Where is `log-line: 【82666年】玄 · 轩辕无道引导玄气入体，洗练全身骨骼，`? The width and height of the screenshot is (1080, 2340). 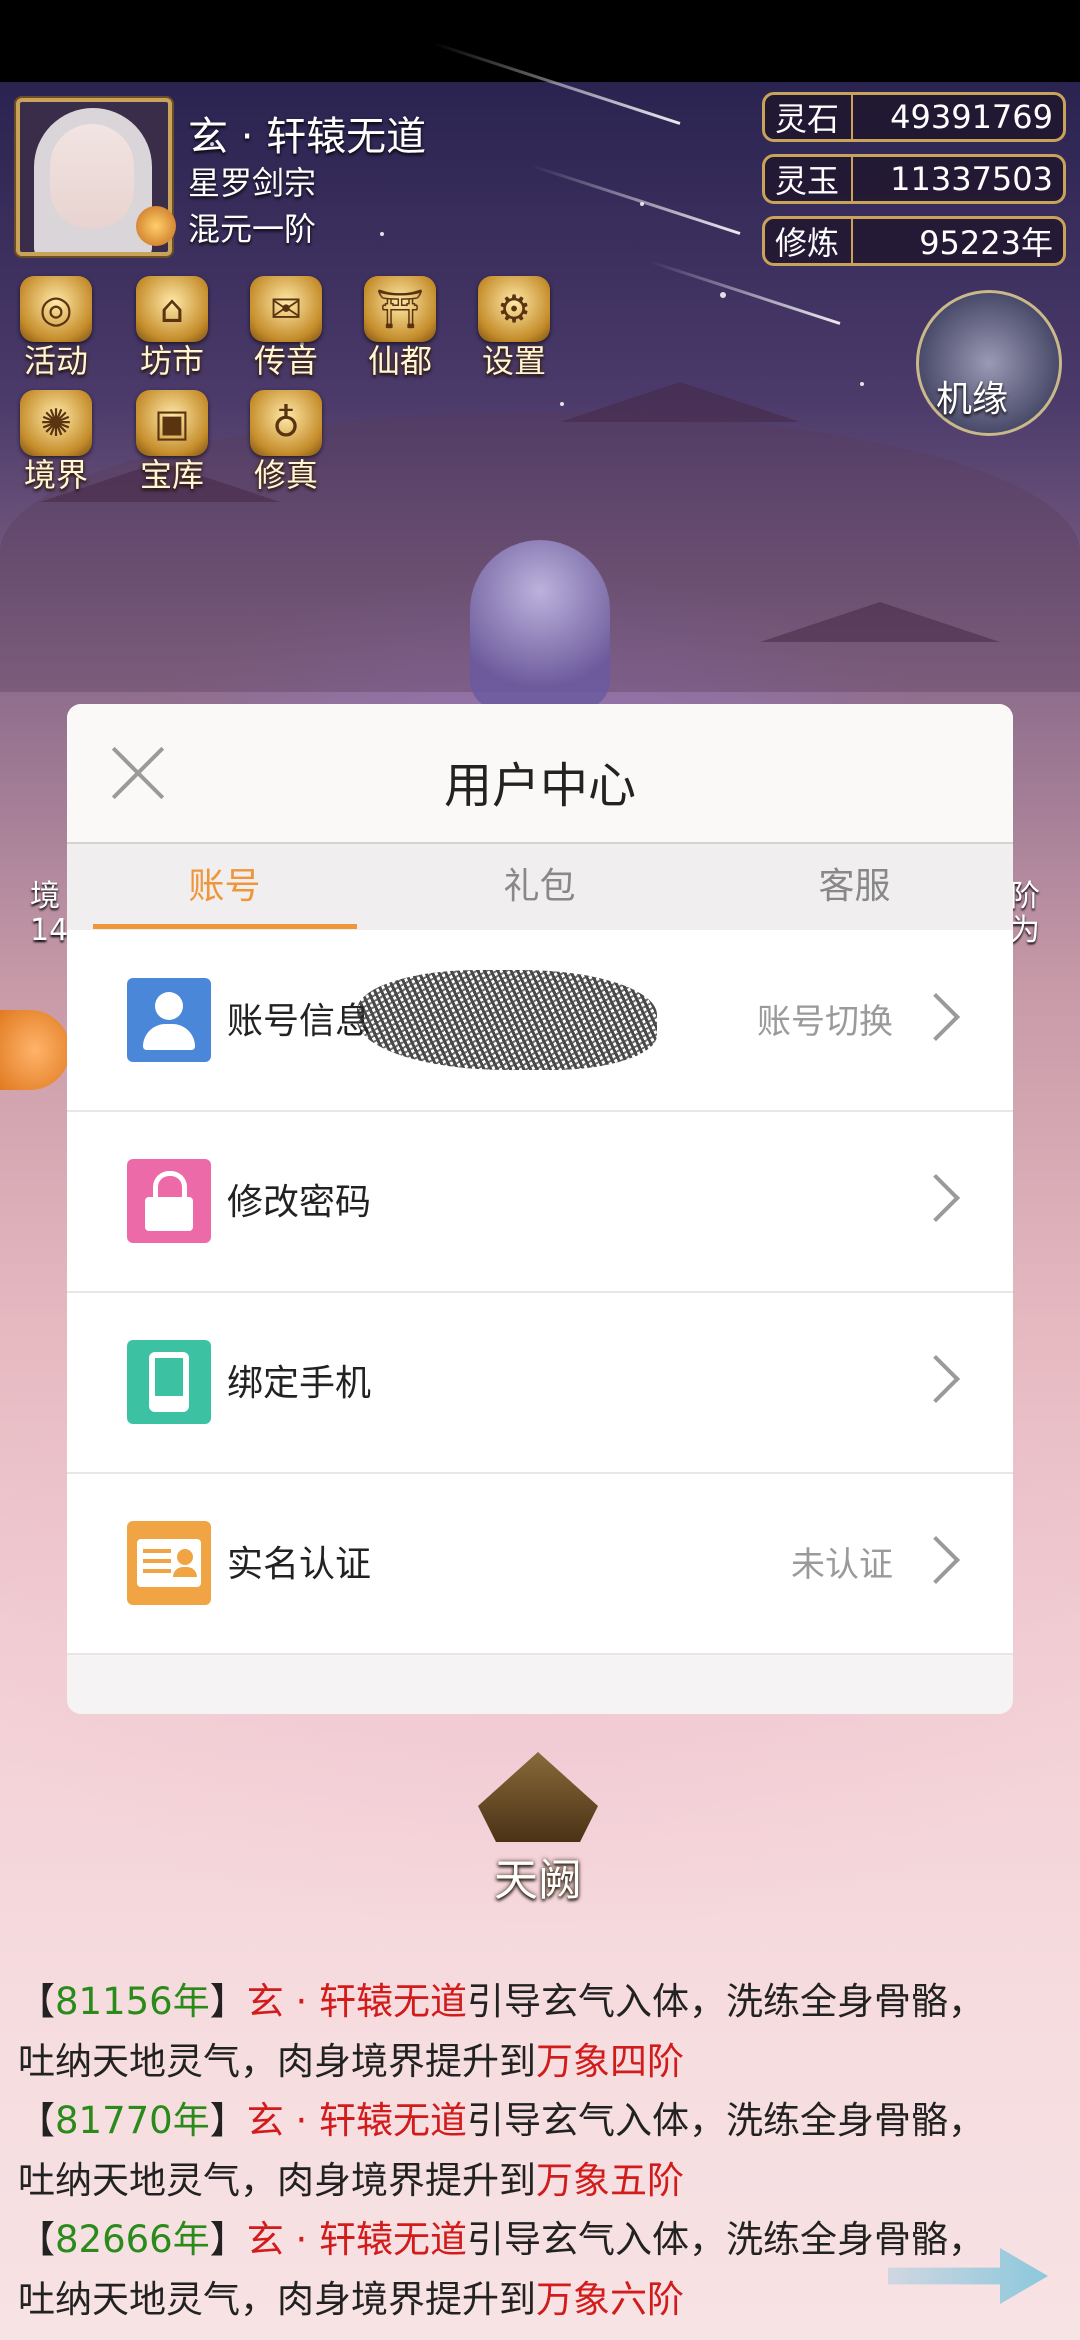
log-line: 【82666年】玄 · 轩辕无道引导玄气入体，洗练全身骨骼， is located at coordinates (501, 2239).